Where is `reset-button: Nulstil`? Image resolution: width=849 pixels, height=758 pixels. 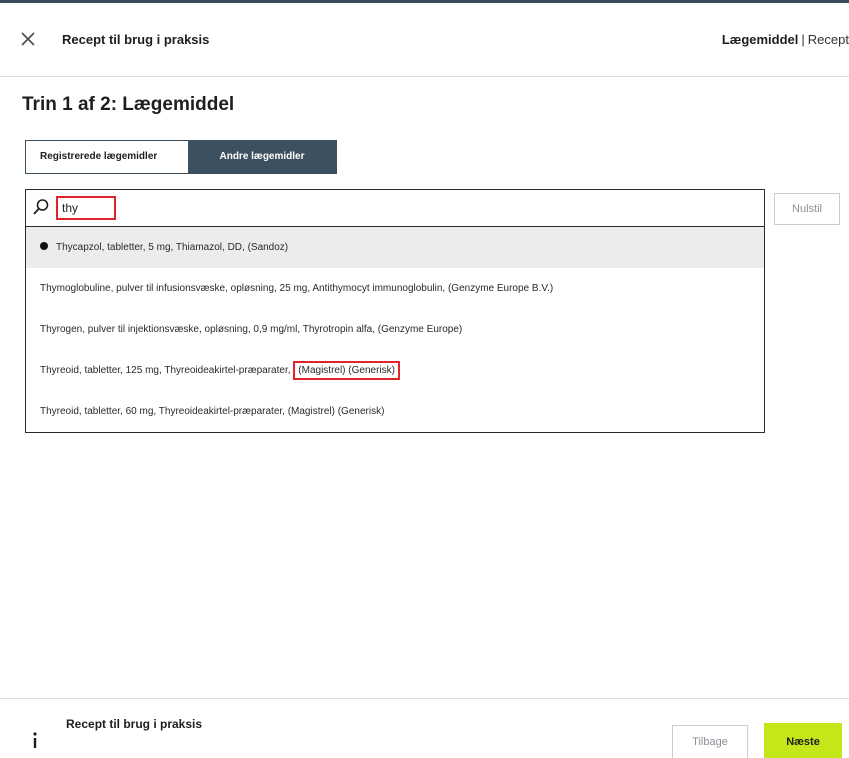 reset-button: Nulstil is located at coordinates (807, 209).